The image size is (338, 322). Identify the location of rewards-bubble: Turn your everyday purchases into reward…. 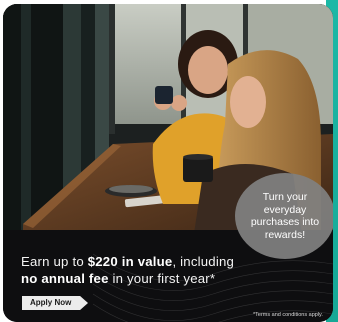
(284, 216).